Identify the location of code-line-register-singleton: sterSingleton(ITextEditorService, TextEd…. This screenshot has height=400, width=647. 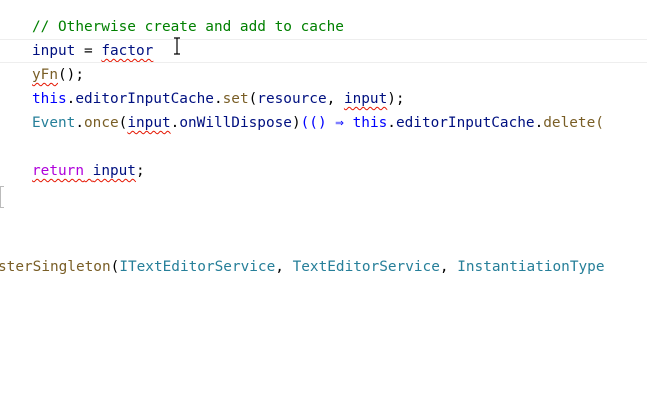
(323, 267).